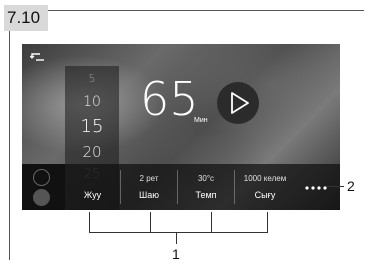 This screenshot has height=266, width=368. Describe the element at coordinates (149, 178) in the screenshot. I see `tile-rinse-top: 2 рет` at that location.